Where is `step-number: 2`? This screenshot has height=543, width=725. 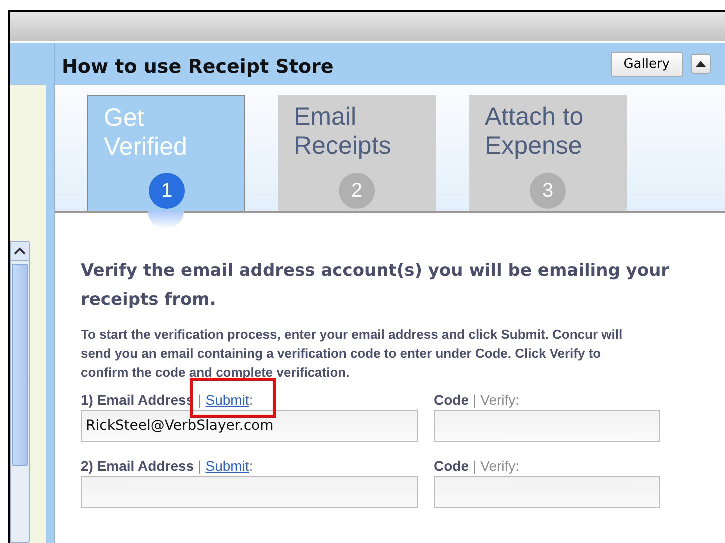 step-number: 2 is located at coordinates (357, 191).